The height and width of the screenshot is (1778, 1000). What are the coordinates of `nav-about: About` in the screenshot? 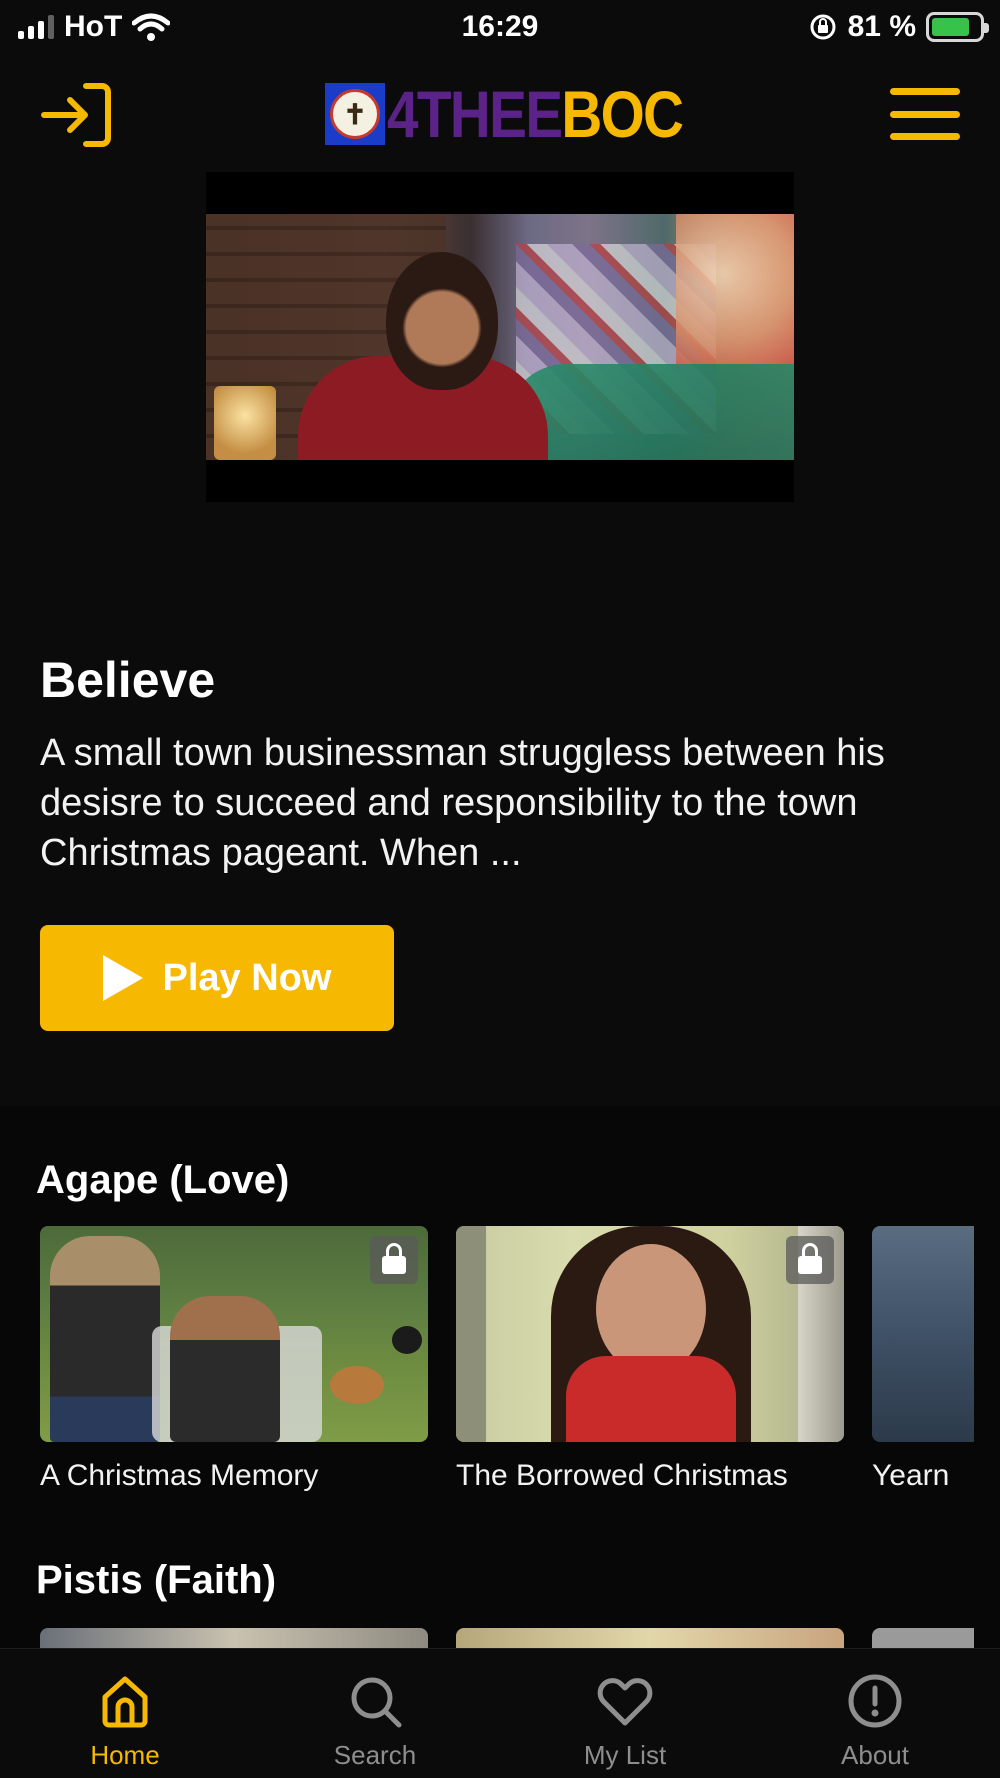 It's located at (875, 1713).